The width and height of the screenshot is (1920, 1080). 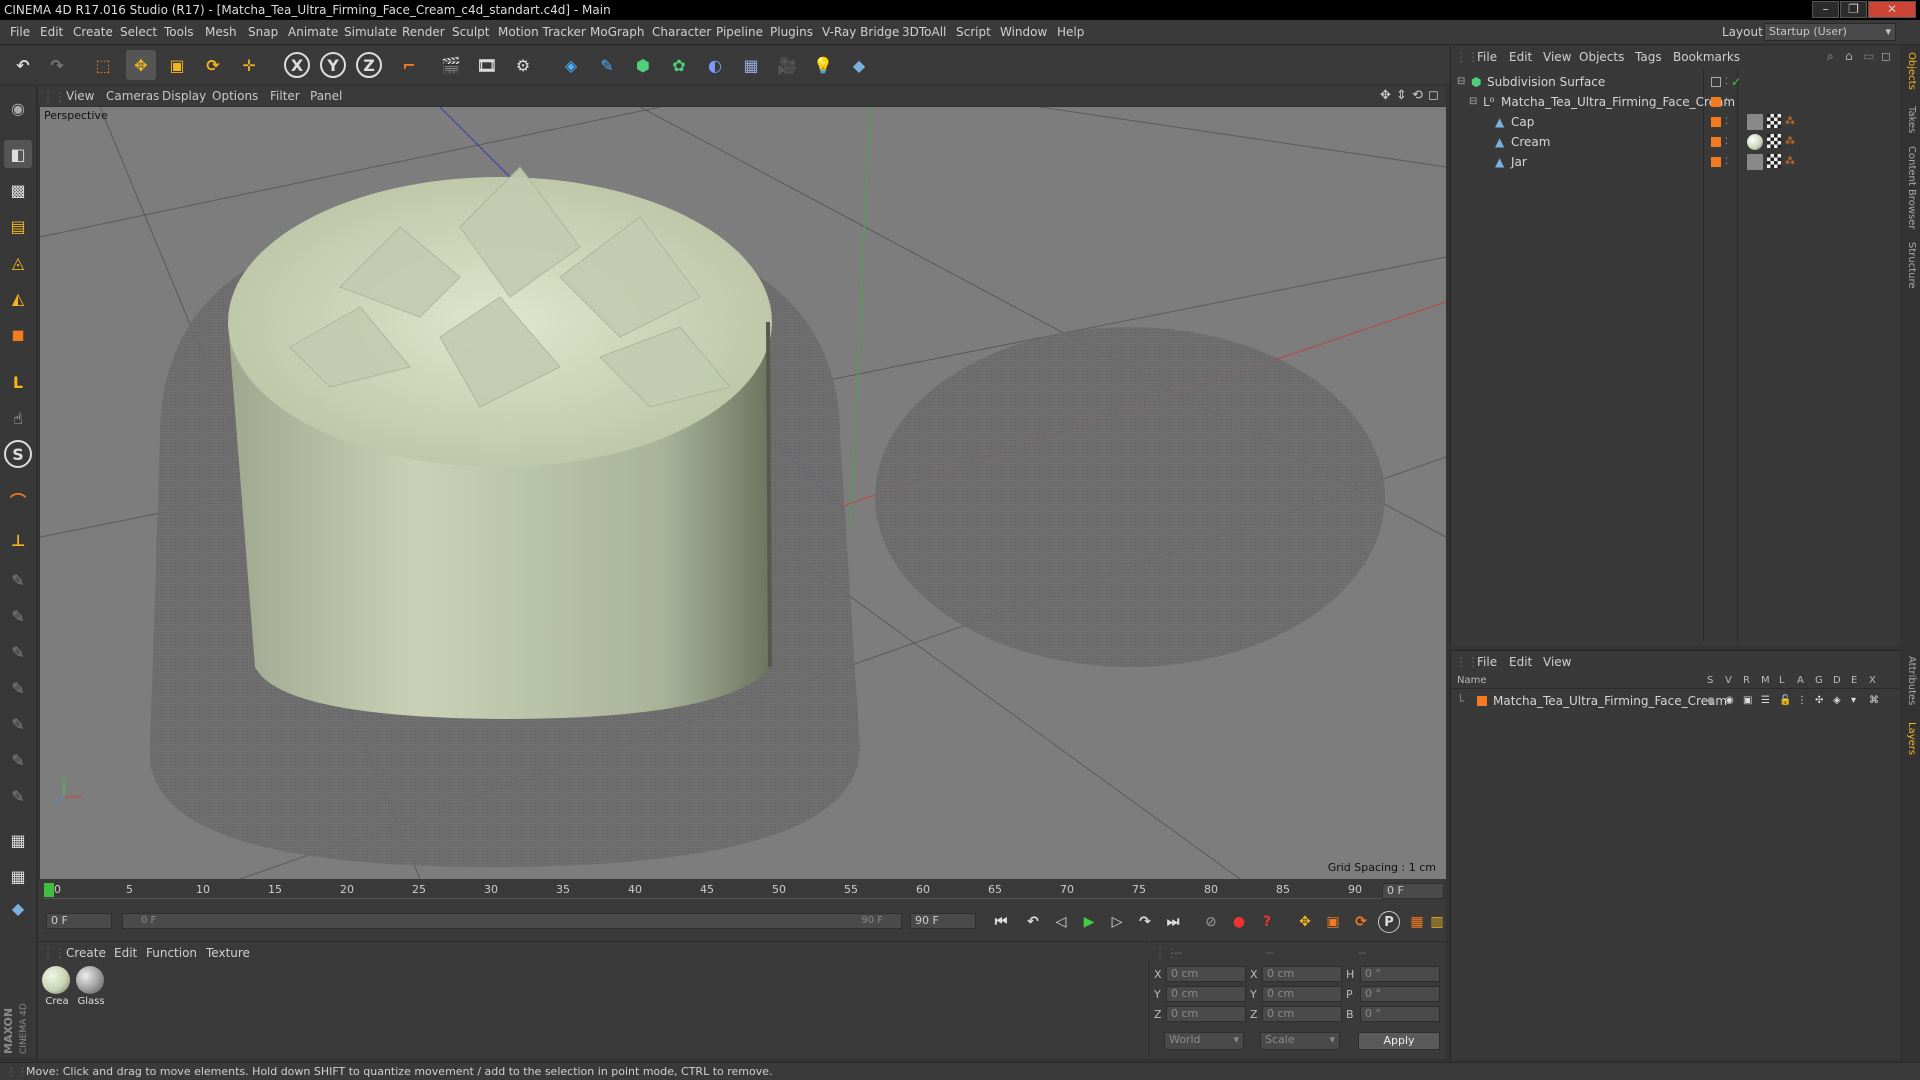 I want to click on axis-mode-icon: L, so click(x=18, y=382).